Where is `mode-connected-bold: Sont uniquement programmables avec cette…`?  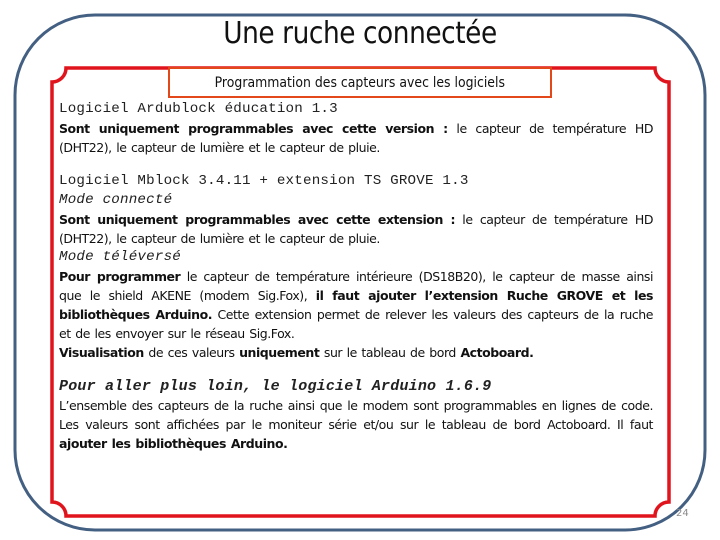 mode-connected-bold: Sont uniquement programmables avec cette… is located at coordinates (257, 219).